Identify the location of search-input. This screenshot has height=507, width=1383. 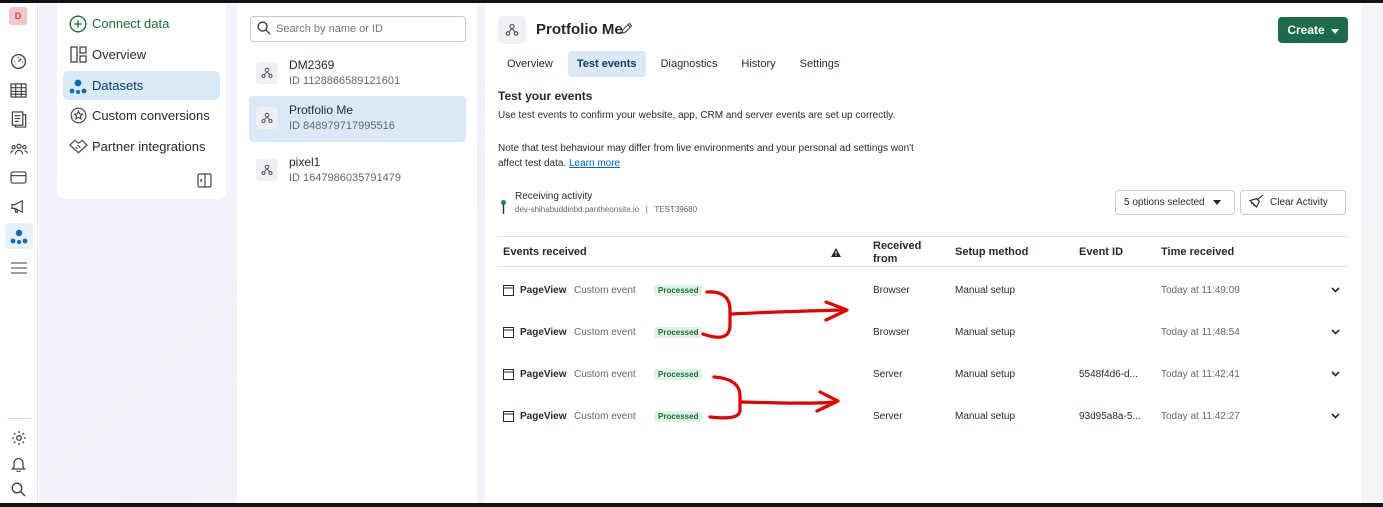
(366, 29).